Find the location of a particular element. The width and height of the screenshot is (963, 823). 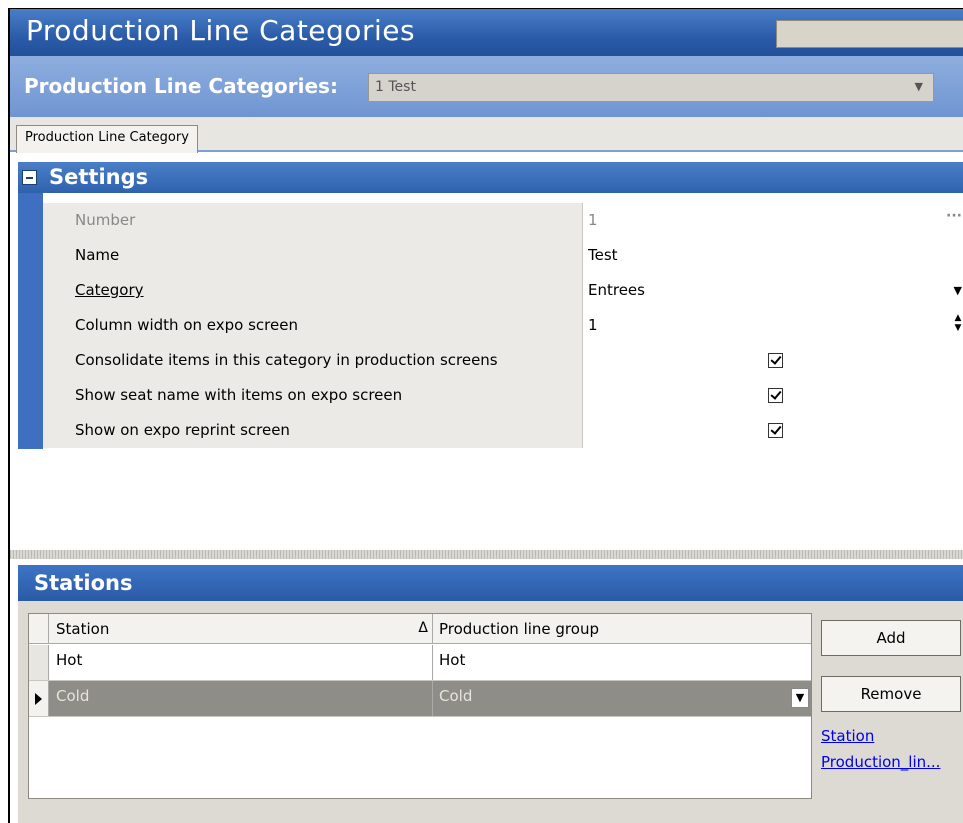

record-selector-dropdown: 1 Test ▼ is located at coordinates (651, 87).